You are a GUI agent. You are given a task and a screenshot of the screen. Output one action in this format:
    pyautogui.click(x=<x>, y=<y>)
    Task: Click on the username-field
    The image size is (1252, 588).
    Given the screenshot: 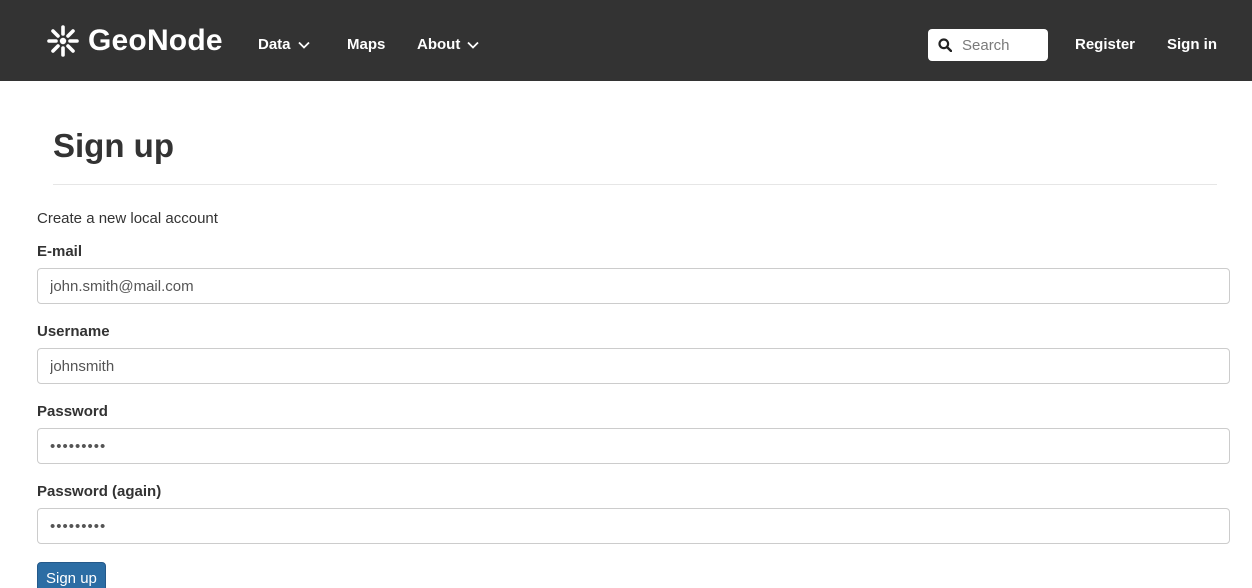 What is the action you would take?
    pyautogui.click(x=633, y=366)
    